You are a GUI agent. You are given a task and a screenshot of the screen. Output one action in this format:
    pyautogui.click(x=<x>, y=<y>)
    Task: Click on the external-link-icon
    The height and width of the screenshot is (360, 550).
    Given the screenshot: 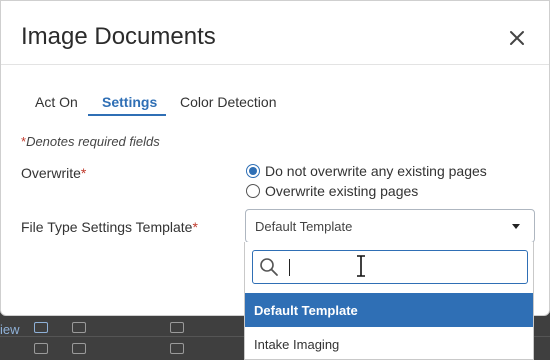 What is the action you would take?
    pyautogui.click(x=41, y=327)
    